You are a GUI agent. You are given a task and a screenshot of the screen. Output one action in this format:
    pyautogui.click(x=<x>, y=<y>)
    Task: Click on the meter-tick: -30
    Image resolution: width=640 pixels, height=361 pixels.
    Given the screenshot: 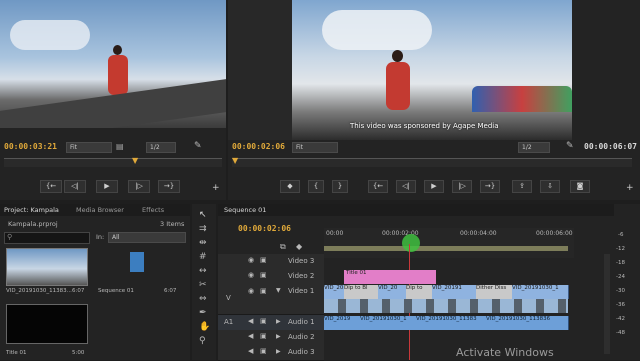 What is the action you would take?
    pyautogui.click(x=620, y=291)
    